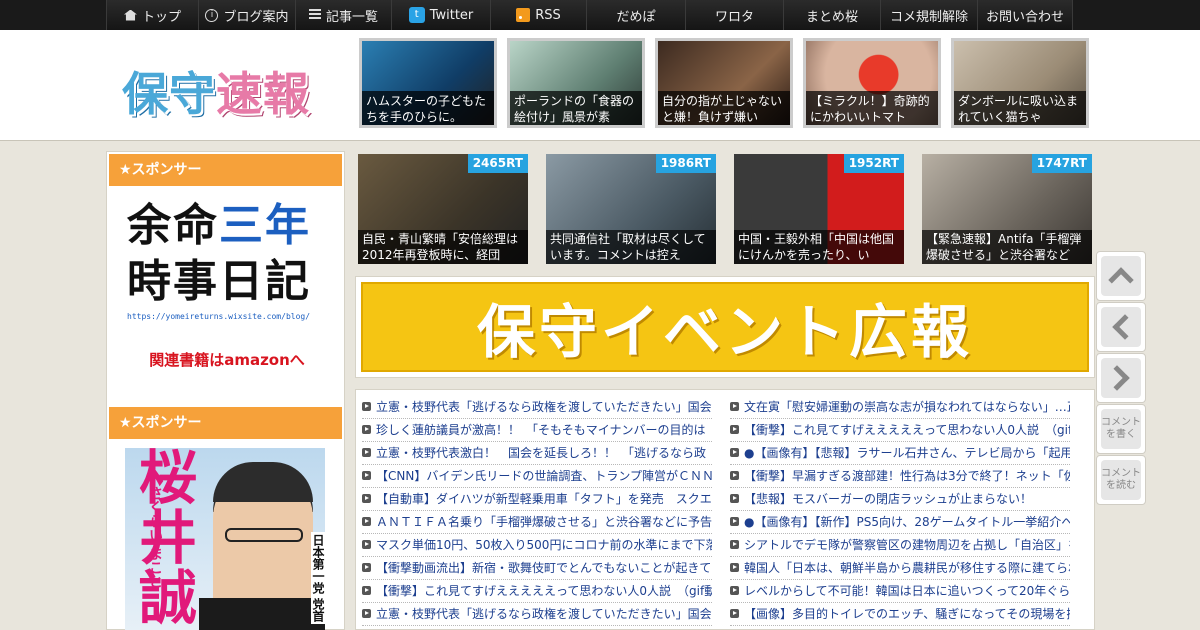 This screenshot has height=630, width=1200. Describe the element at coordinates (900, 568) in the screenshot. I see `list-item: 韓国人「日本は、朝鮮半島から農耕民が移住する際に建てられ` at that location.